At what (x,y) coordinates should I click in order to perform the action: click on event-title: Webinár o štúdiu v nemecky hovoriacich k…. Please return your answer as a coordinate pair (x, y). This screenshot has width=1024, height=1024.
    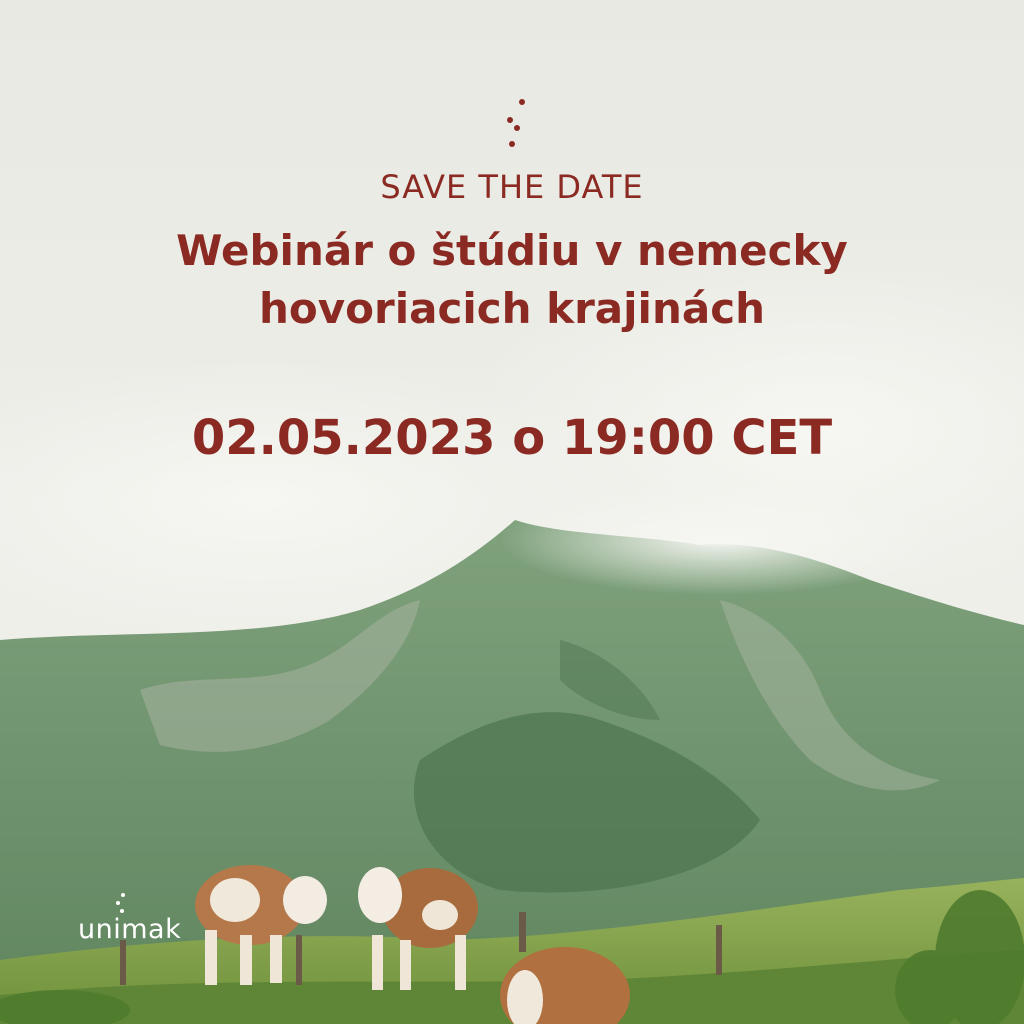
    Looking at the image, I should click on (512, 280).